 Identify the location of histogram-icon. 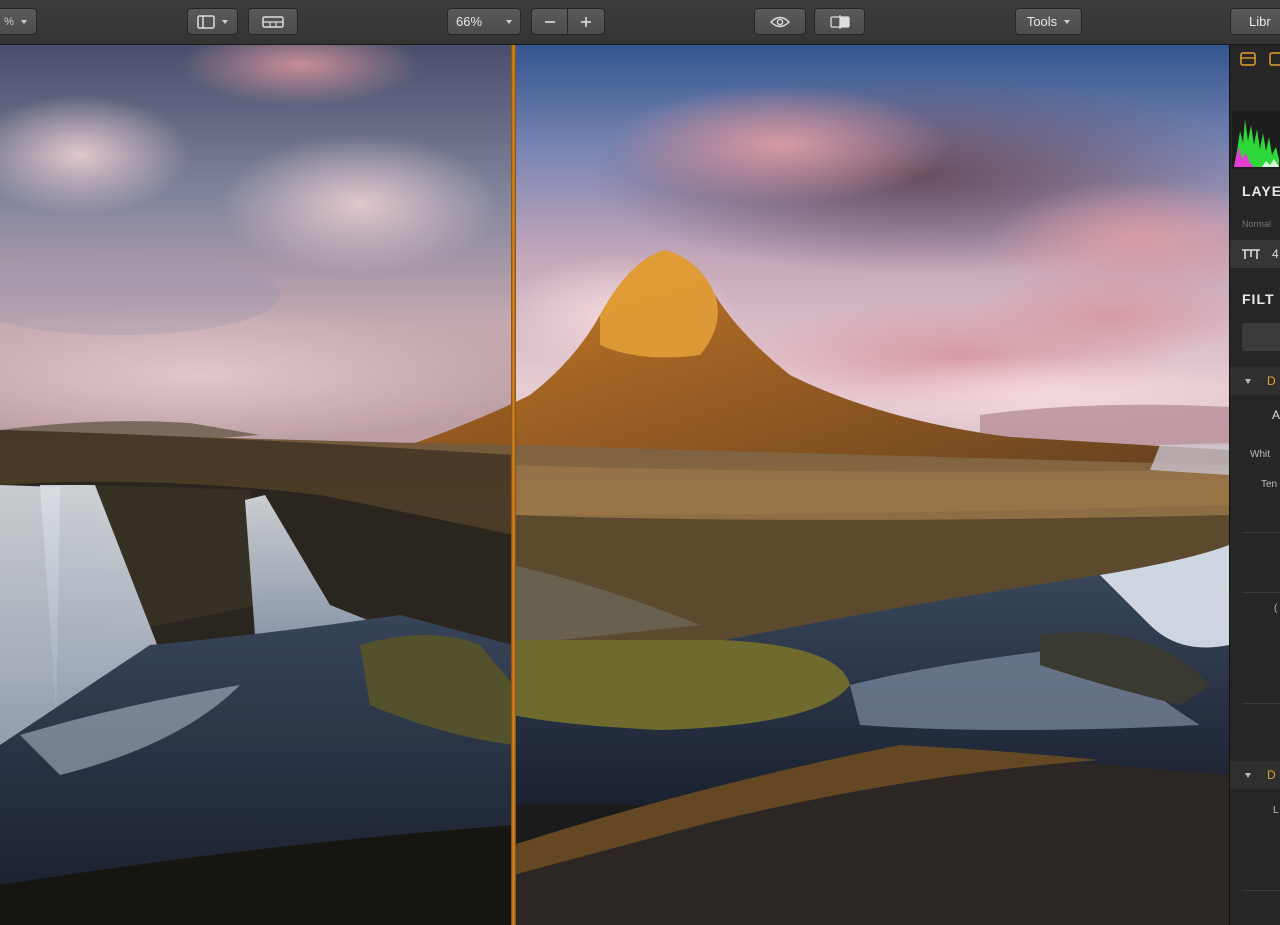
(1256, 140).